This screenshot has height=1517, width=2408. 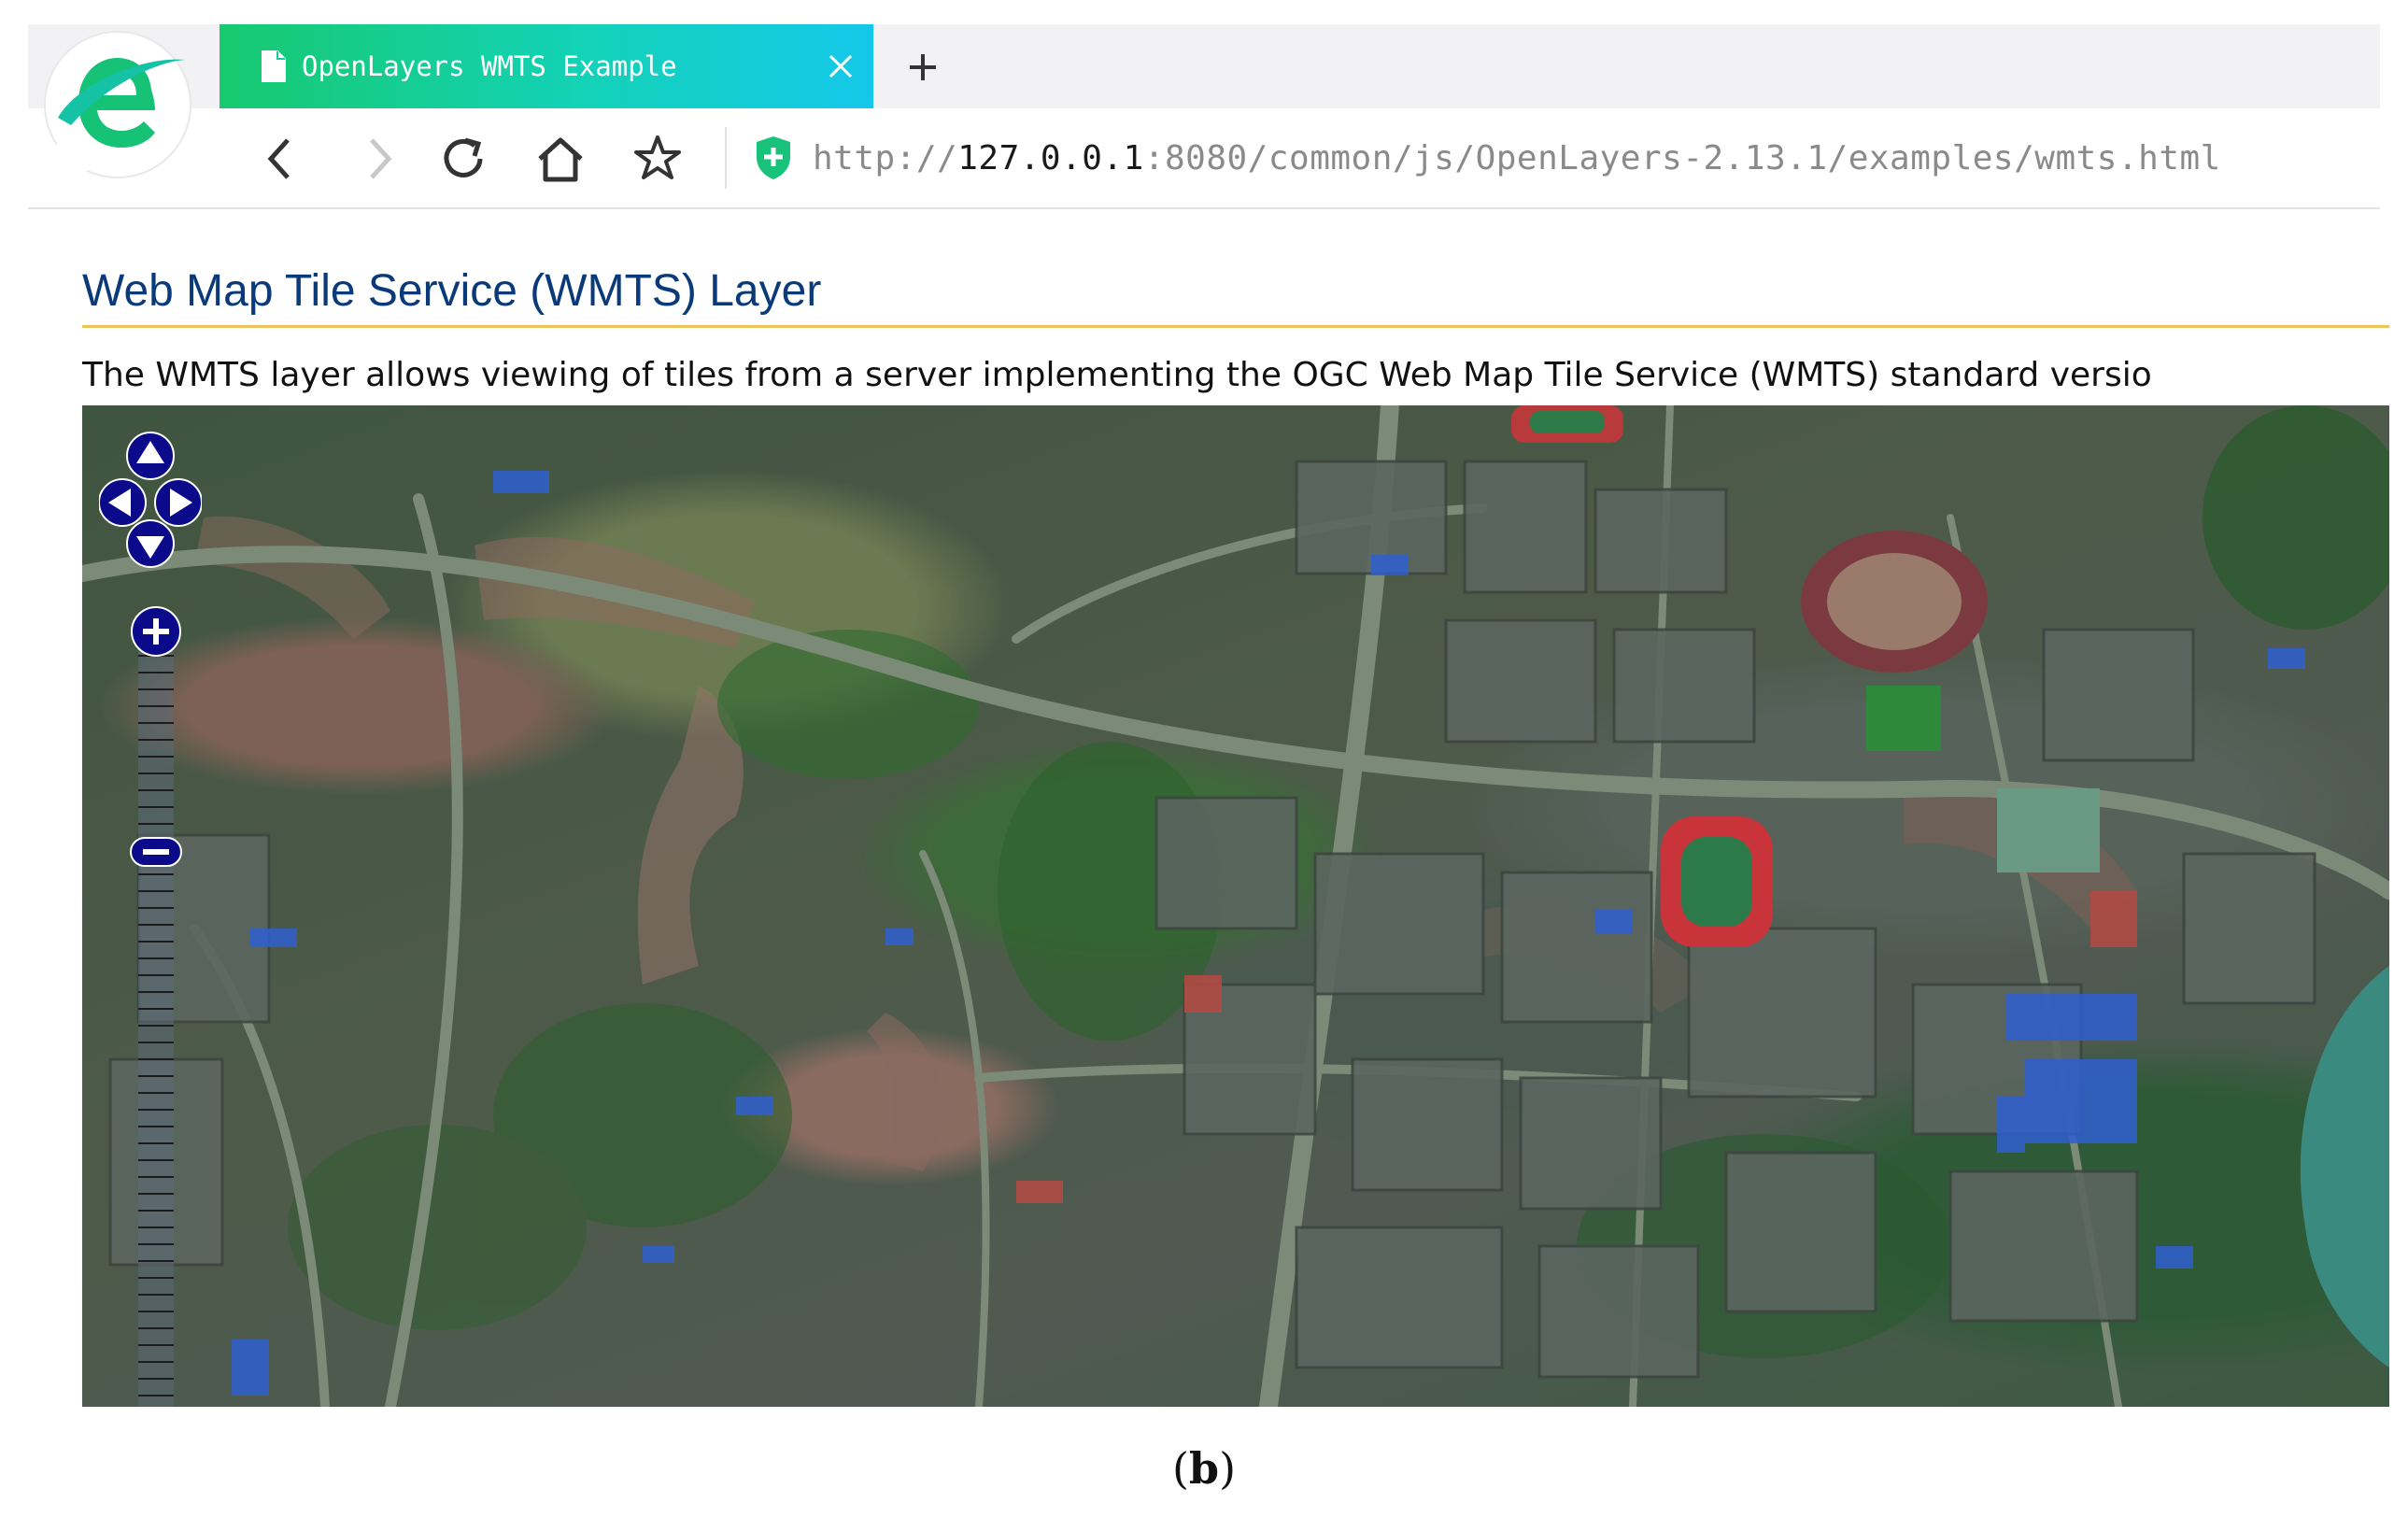 I want to click on tab-bar: OpenLayers WMTS Example, so click(x=1204, y=66).